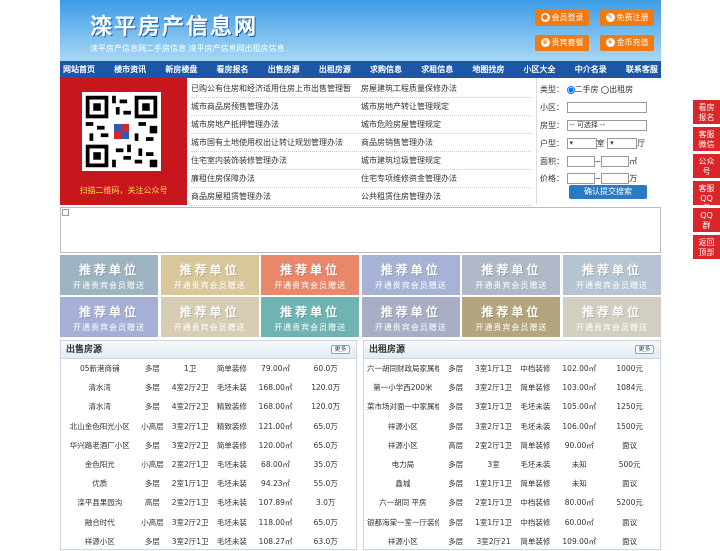 Image resolution: width=720 pixels, height=551 pixels. I want to click on table-row: 融合时代 小高层 3室2厅2卫 毛坯未装 118.00㎡ 65.0万, so click(208, 522).